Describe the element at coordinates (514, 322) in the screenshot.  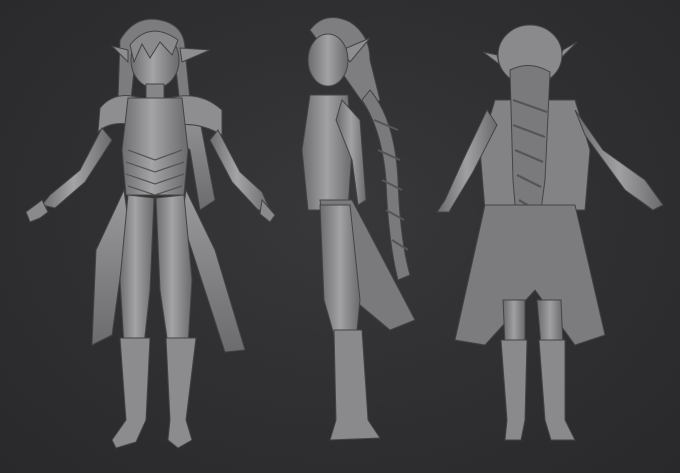
I see `leg-back-left` at that location.